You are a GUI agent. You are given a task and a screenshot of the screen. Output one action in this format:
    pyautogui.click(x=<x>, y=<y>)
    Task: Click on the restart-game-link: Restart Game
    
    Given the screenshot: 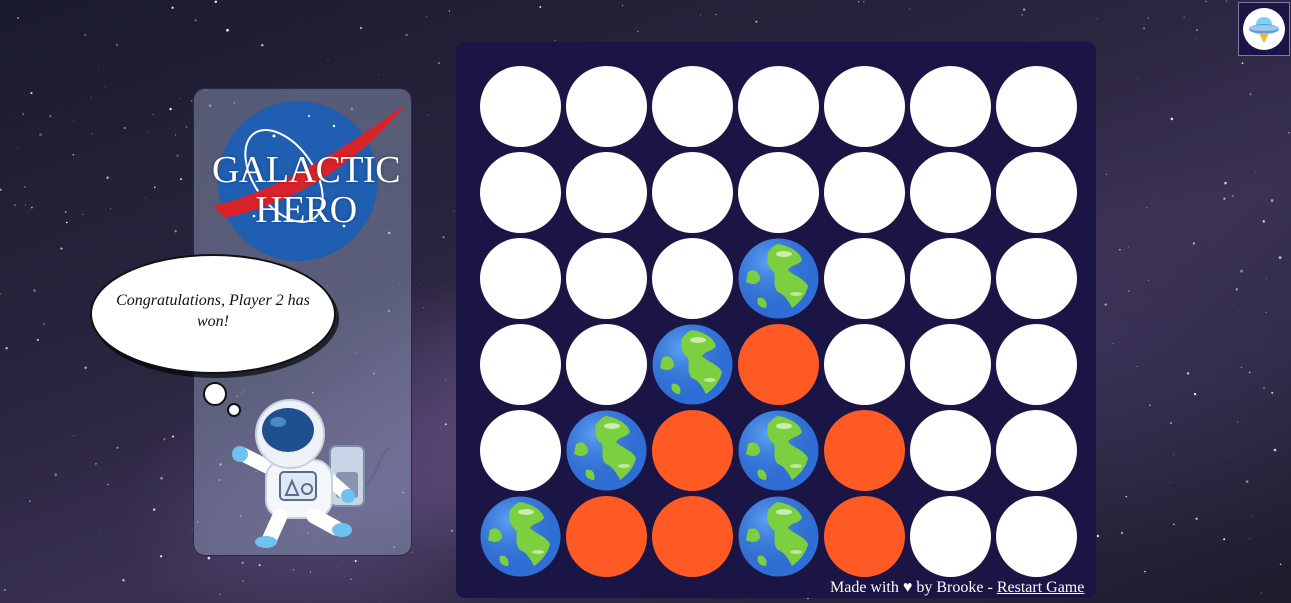 What is the action you would take?
    pyautogui.click(x=1041, y=587)
    